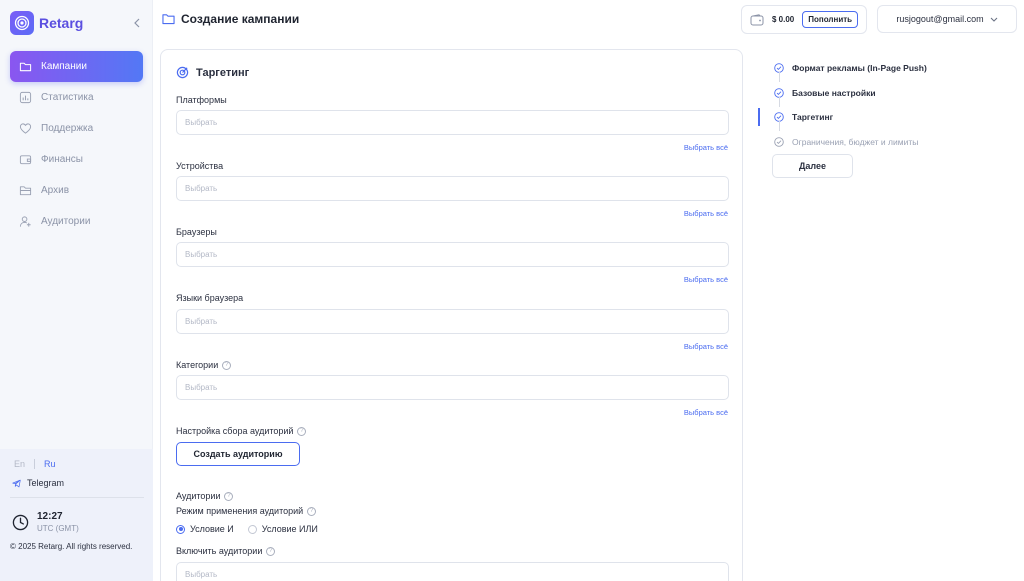  Describe the element at coordinates (61, 23) in the screenshot. I see `brand-name: Retarg` at that location.